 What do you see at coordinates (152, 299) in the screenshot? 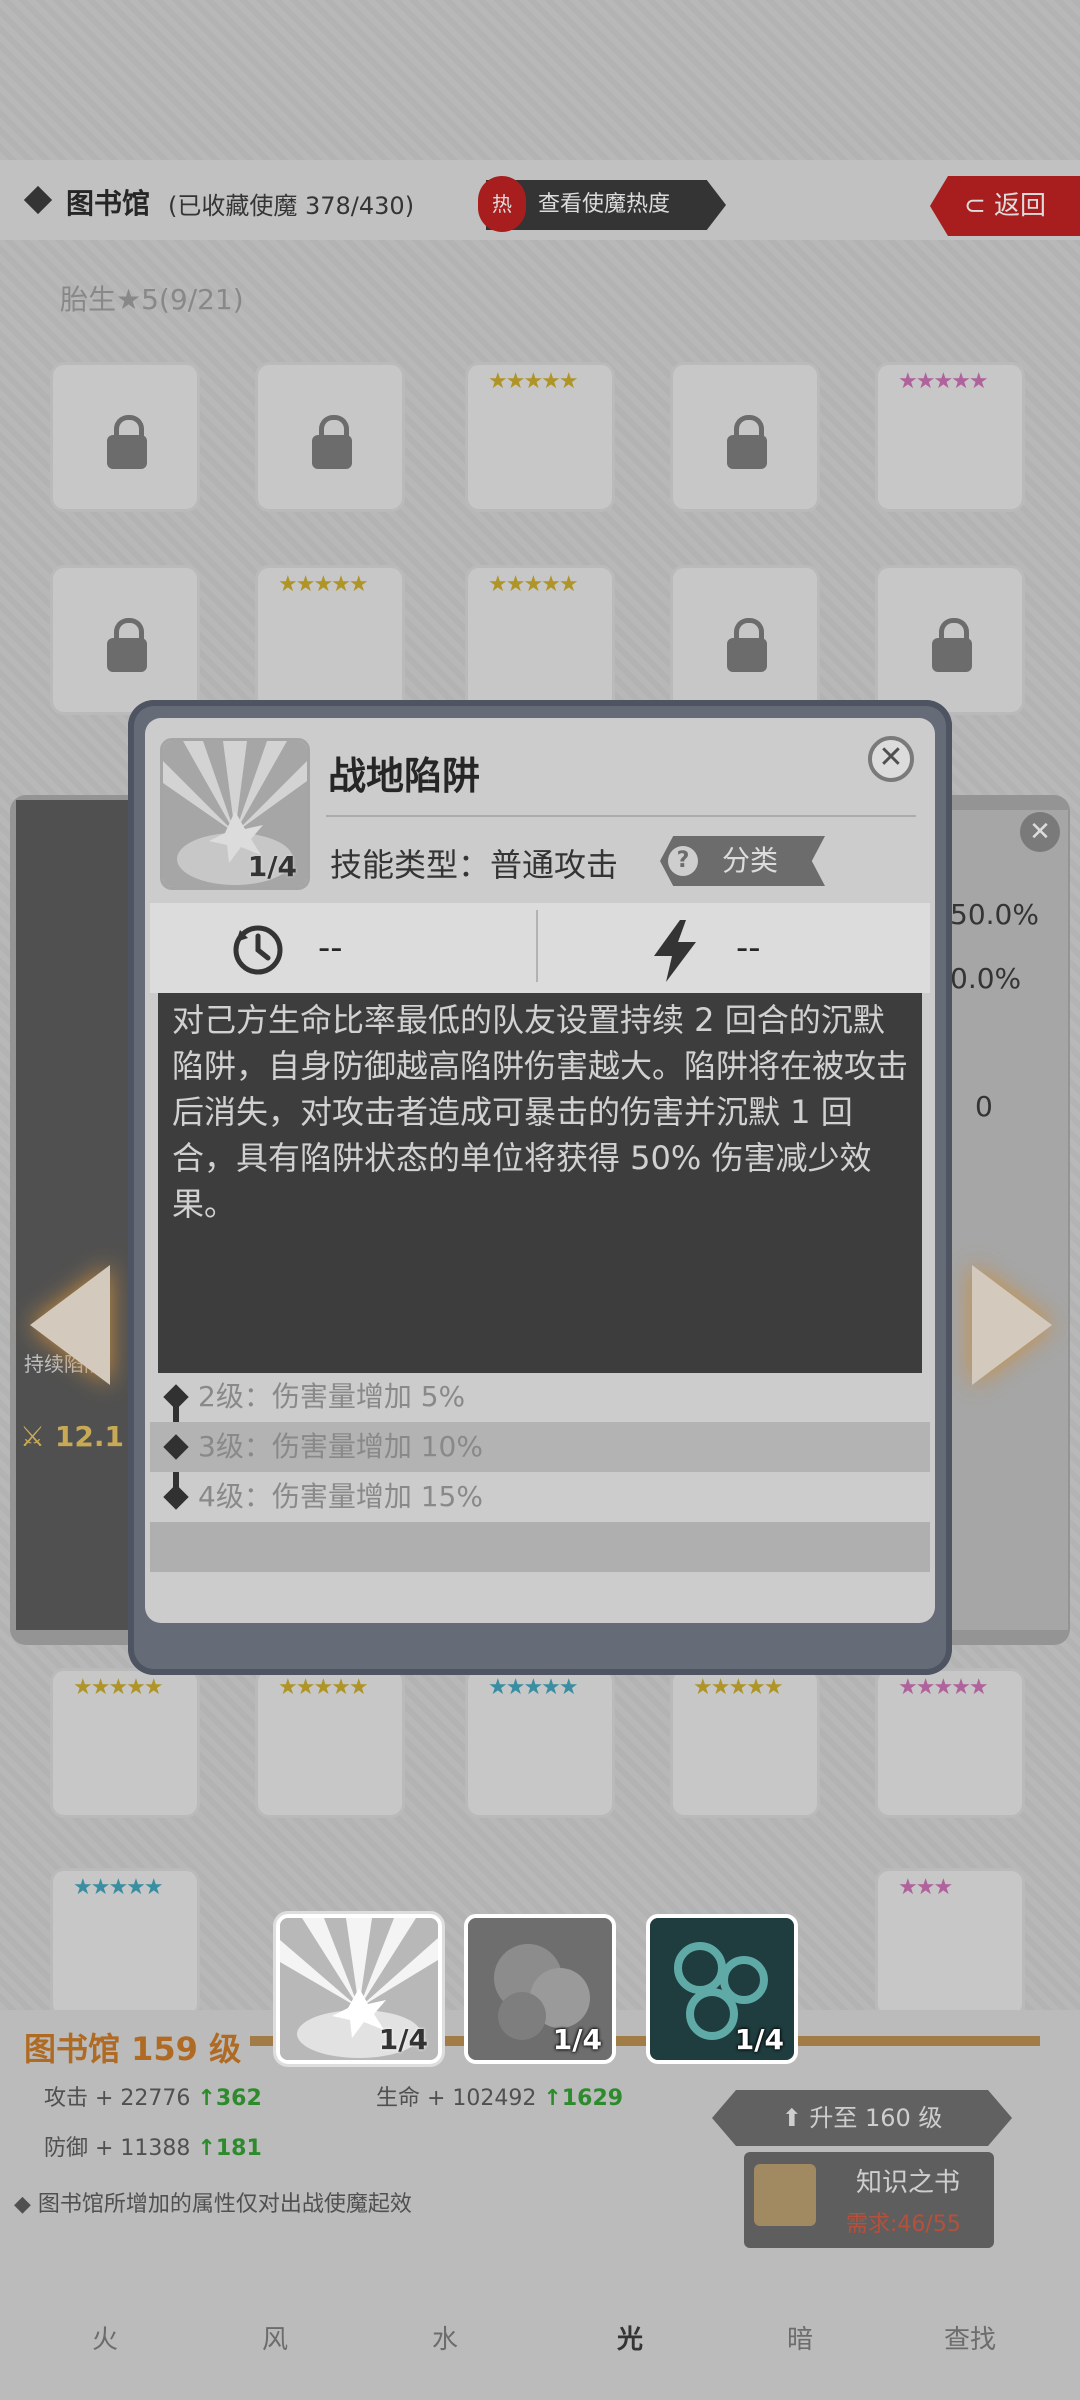
I see `section-label: 胎生★5(9/21)` at bounding box center [152, 299].